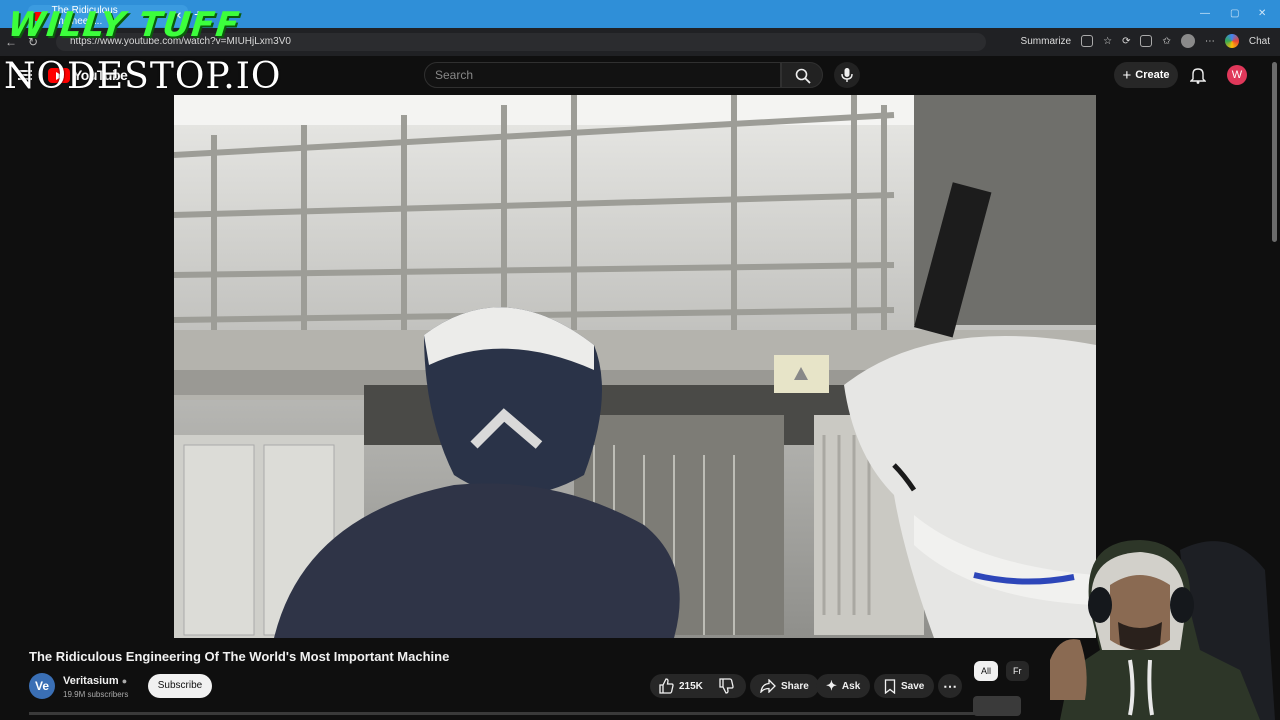 The width and height of the screenshot is (1280, 720). Describe the element at coordinates (890, 686) in the screenshot. I see `bookmark-icon` at that location.